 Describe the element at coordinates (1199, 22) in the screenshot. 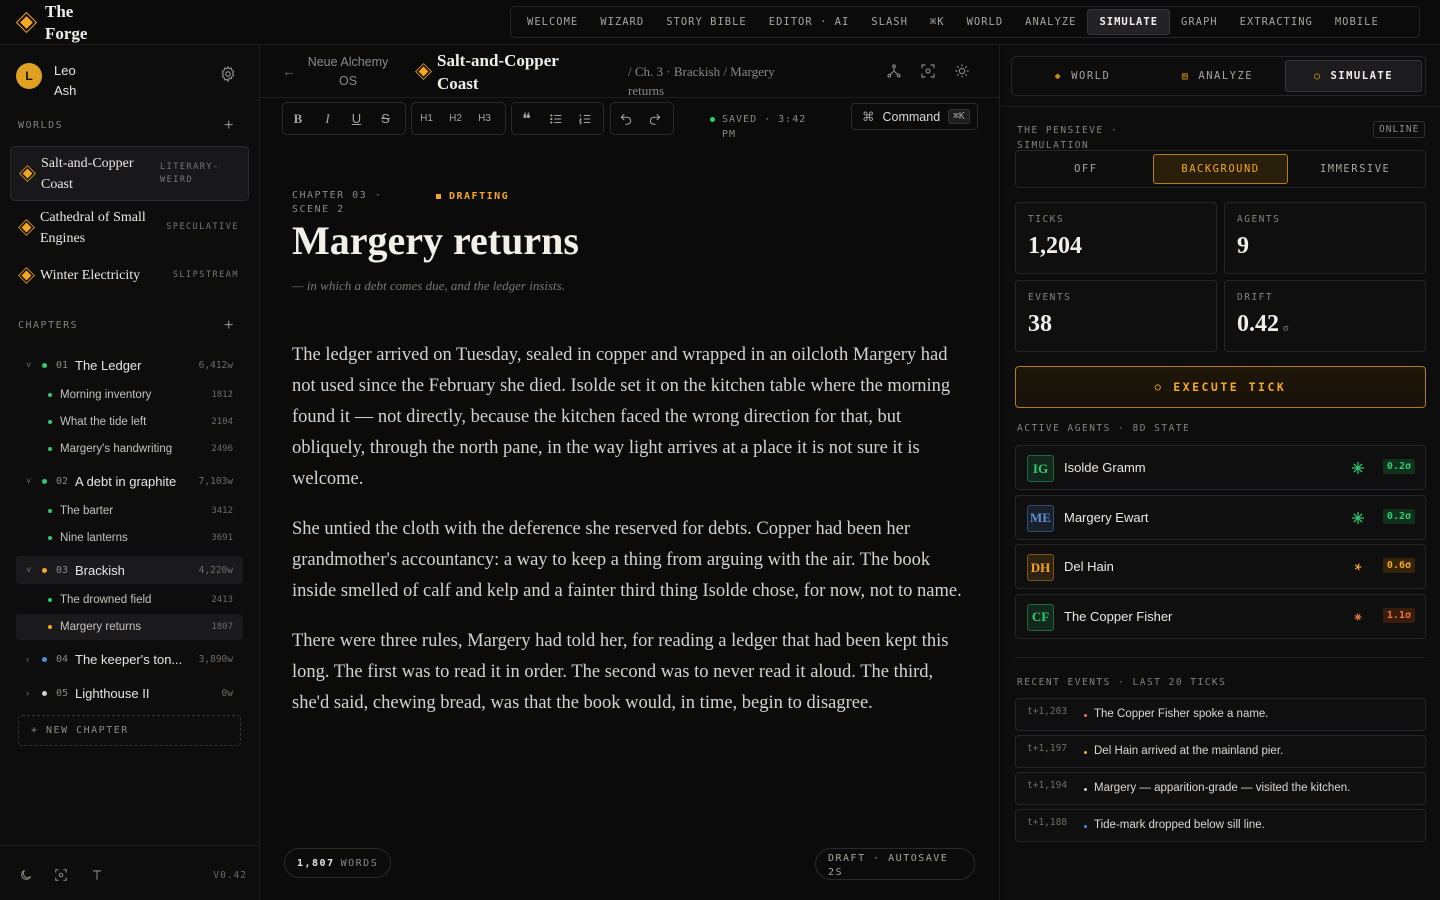

I see `nav-graph: GRAPH` at that location.